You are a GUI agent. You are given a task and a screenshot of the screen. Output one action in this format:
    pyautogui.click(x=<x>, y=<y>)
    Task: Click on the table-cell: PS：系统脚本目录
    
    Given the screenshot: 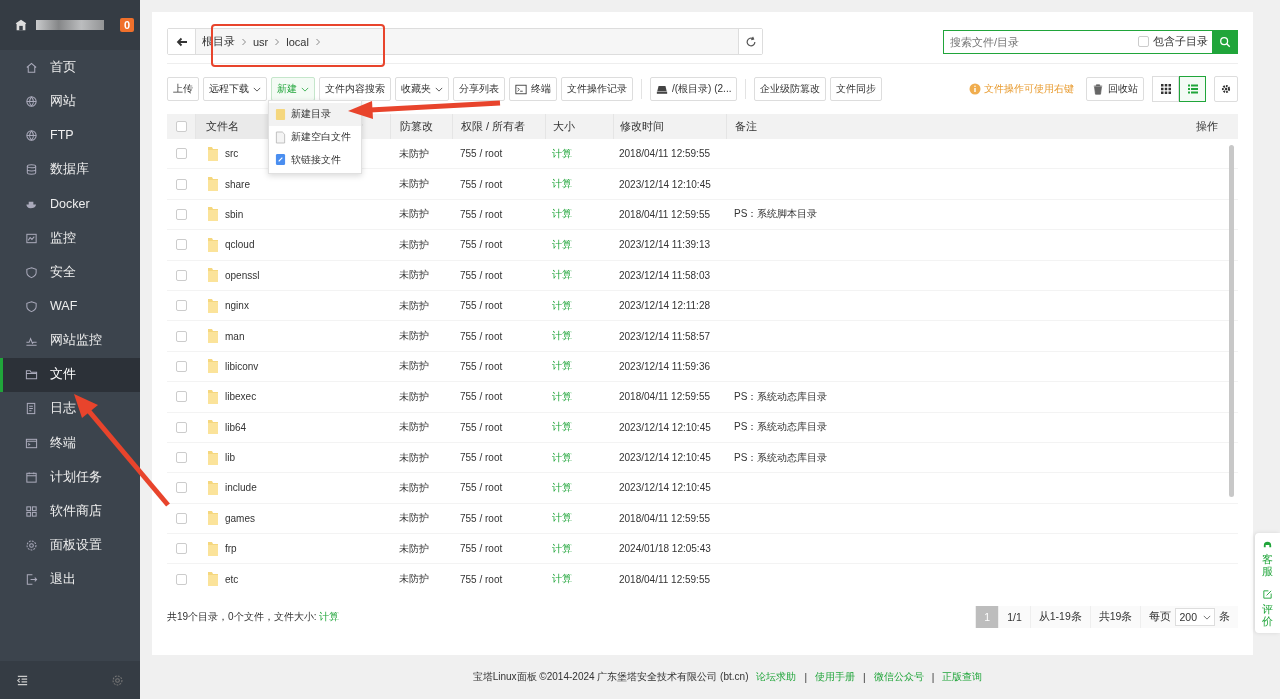 What is the action you would take?
    pyautogui.click(x=776, y=214)
    